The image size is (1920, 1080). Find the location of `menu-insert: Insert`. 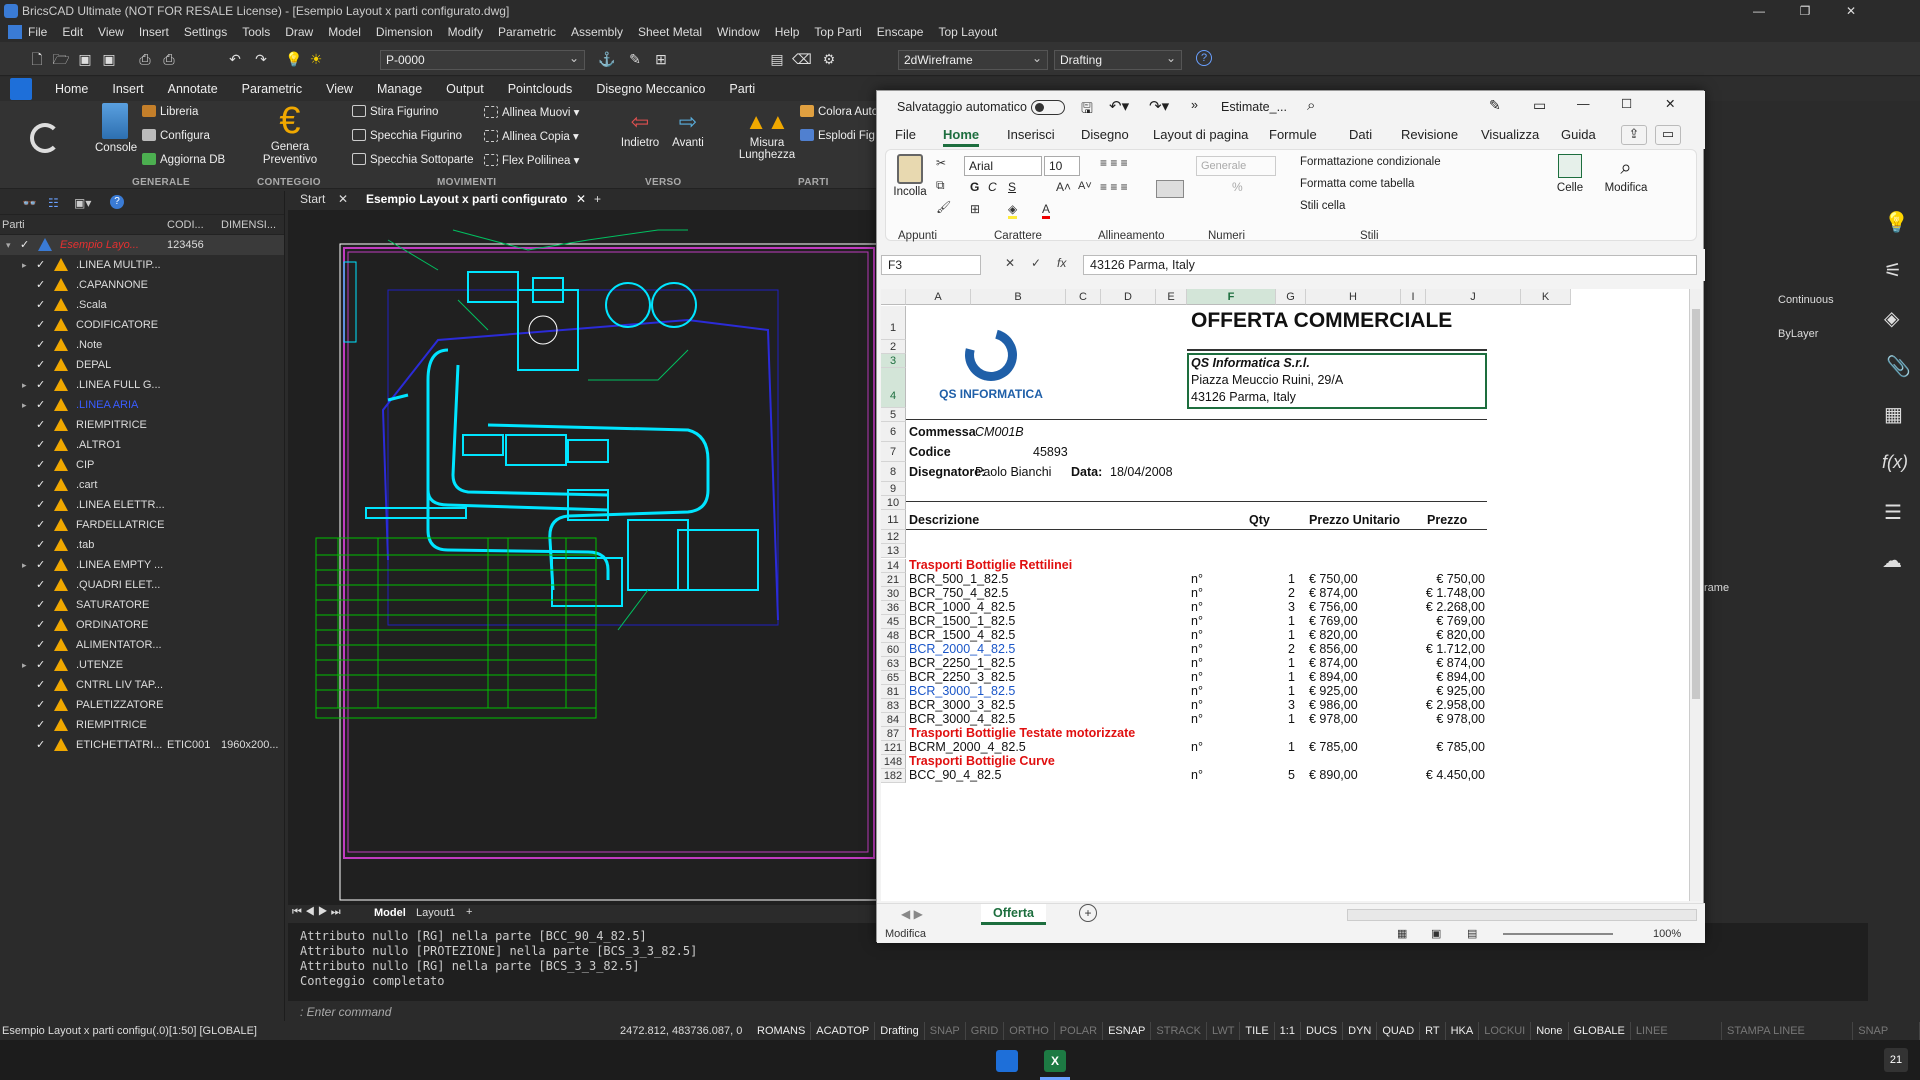

menu-insert: Insert is located at coordinates (154, 32).